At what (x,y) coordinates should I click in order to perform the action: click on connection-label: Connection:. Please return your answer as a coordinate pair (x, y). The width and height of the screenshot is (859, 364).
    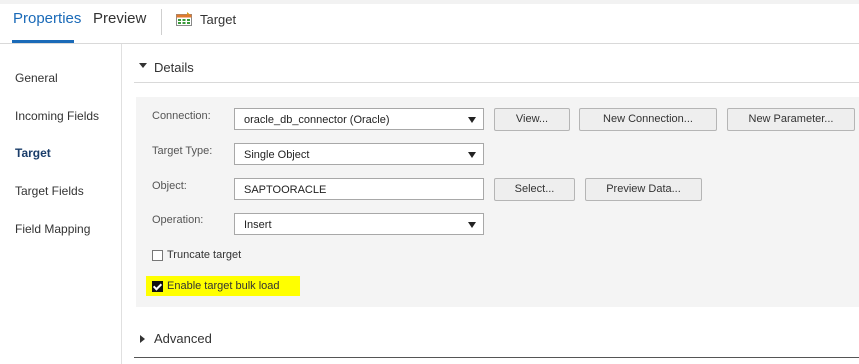
    Looking at the image, I should click on (181, 116).